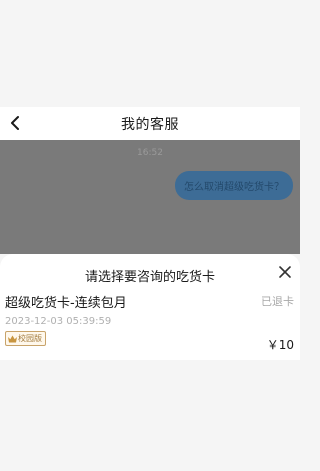  What do you see at coordinates (66, 303) in the screenshot?
I see `card-name: 超级吃货卡-连续包月` at bounding box center [66, 303].